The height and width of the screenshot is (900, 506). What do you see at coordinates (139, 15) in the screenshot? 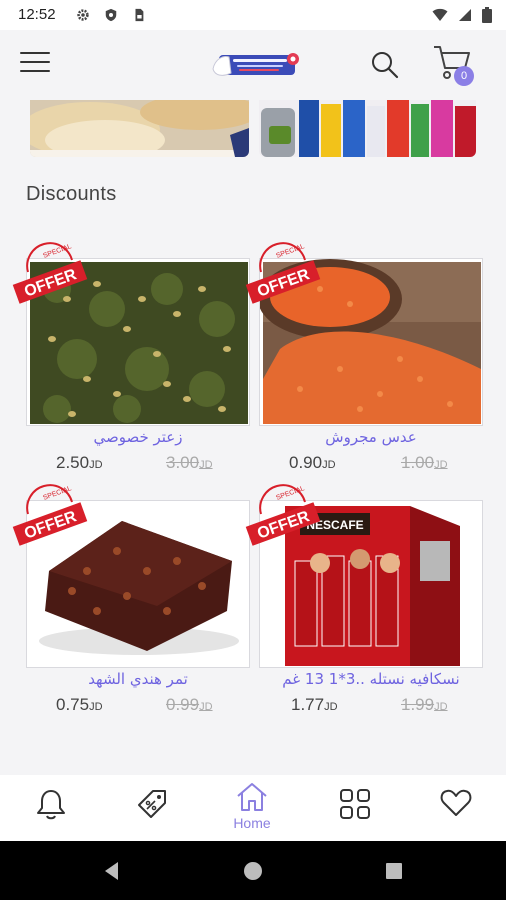
I see `sim-card-icon` at bounding box center [139, 15].